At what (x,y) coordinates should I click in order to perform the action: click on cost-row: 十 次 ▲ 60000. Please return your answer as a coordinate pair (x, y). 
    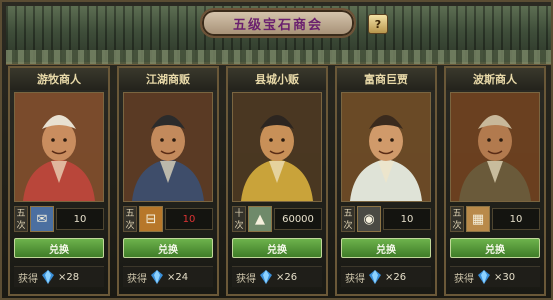
    Looking at the image, I should click on (277, 219).